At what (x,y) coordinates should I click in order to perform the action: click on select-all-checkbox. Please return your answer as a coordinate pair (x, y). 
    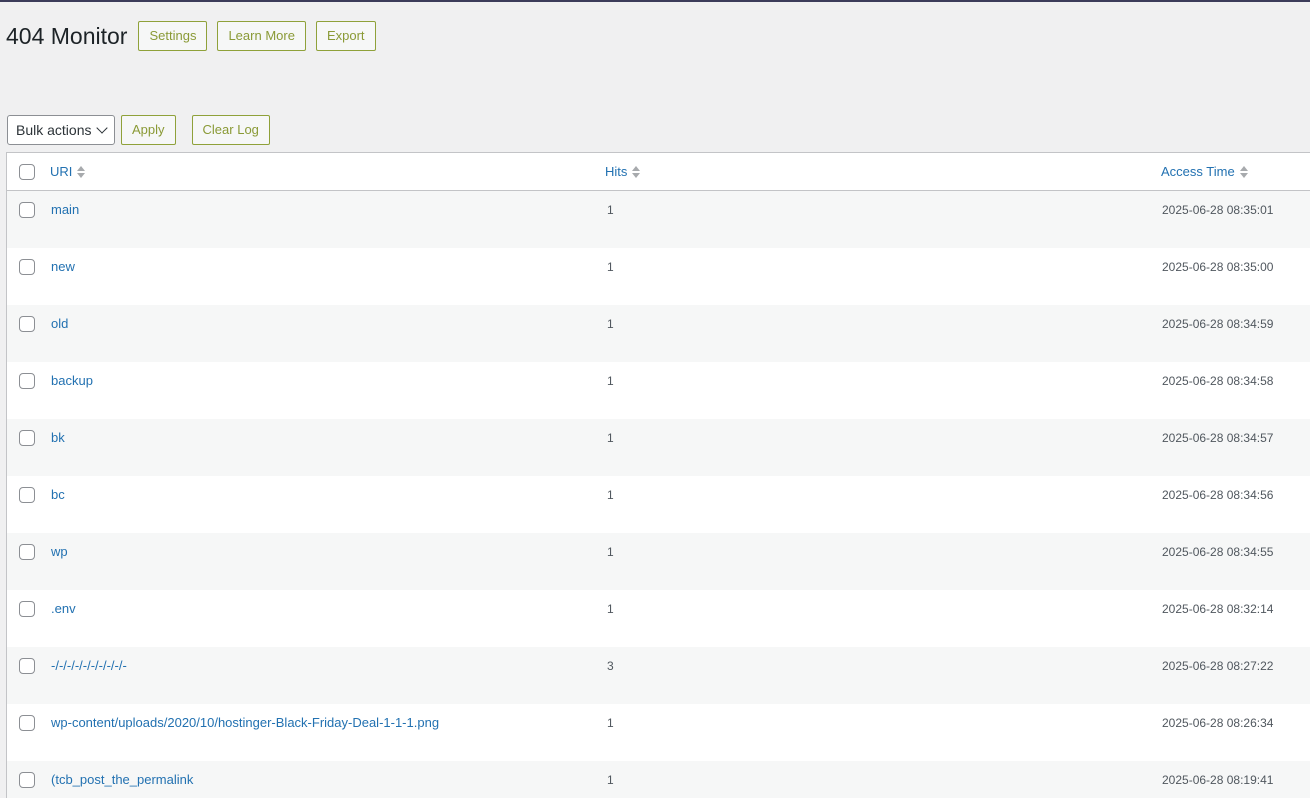
    Looking at the image, I should click on (27, 172).